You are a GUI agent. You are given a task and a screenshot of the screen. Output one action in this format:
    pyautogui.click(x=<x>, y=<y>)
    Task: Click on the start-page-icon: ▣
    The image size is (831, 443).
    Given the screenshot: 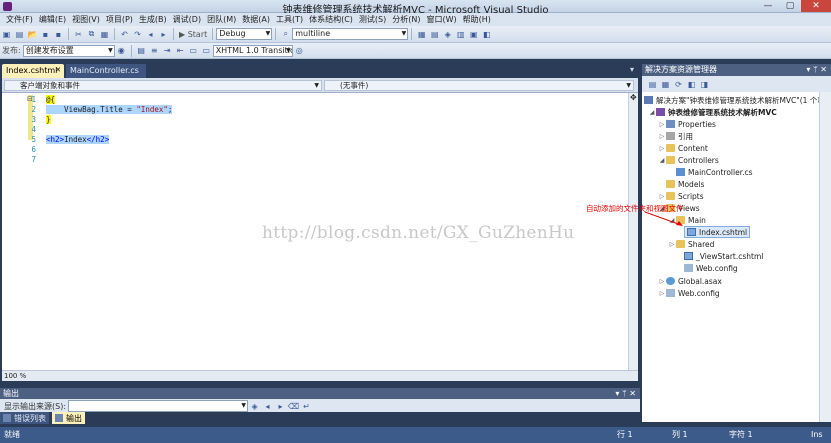 What is the action you would take?
    pyautogui.click(x=473, y=34)
    